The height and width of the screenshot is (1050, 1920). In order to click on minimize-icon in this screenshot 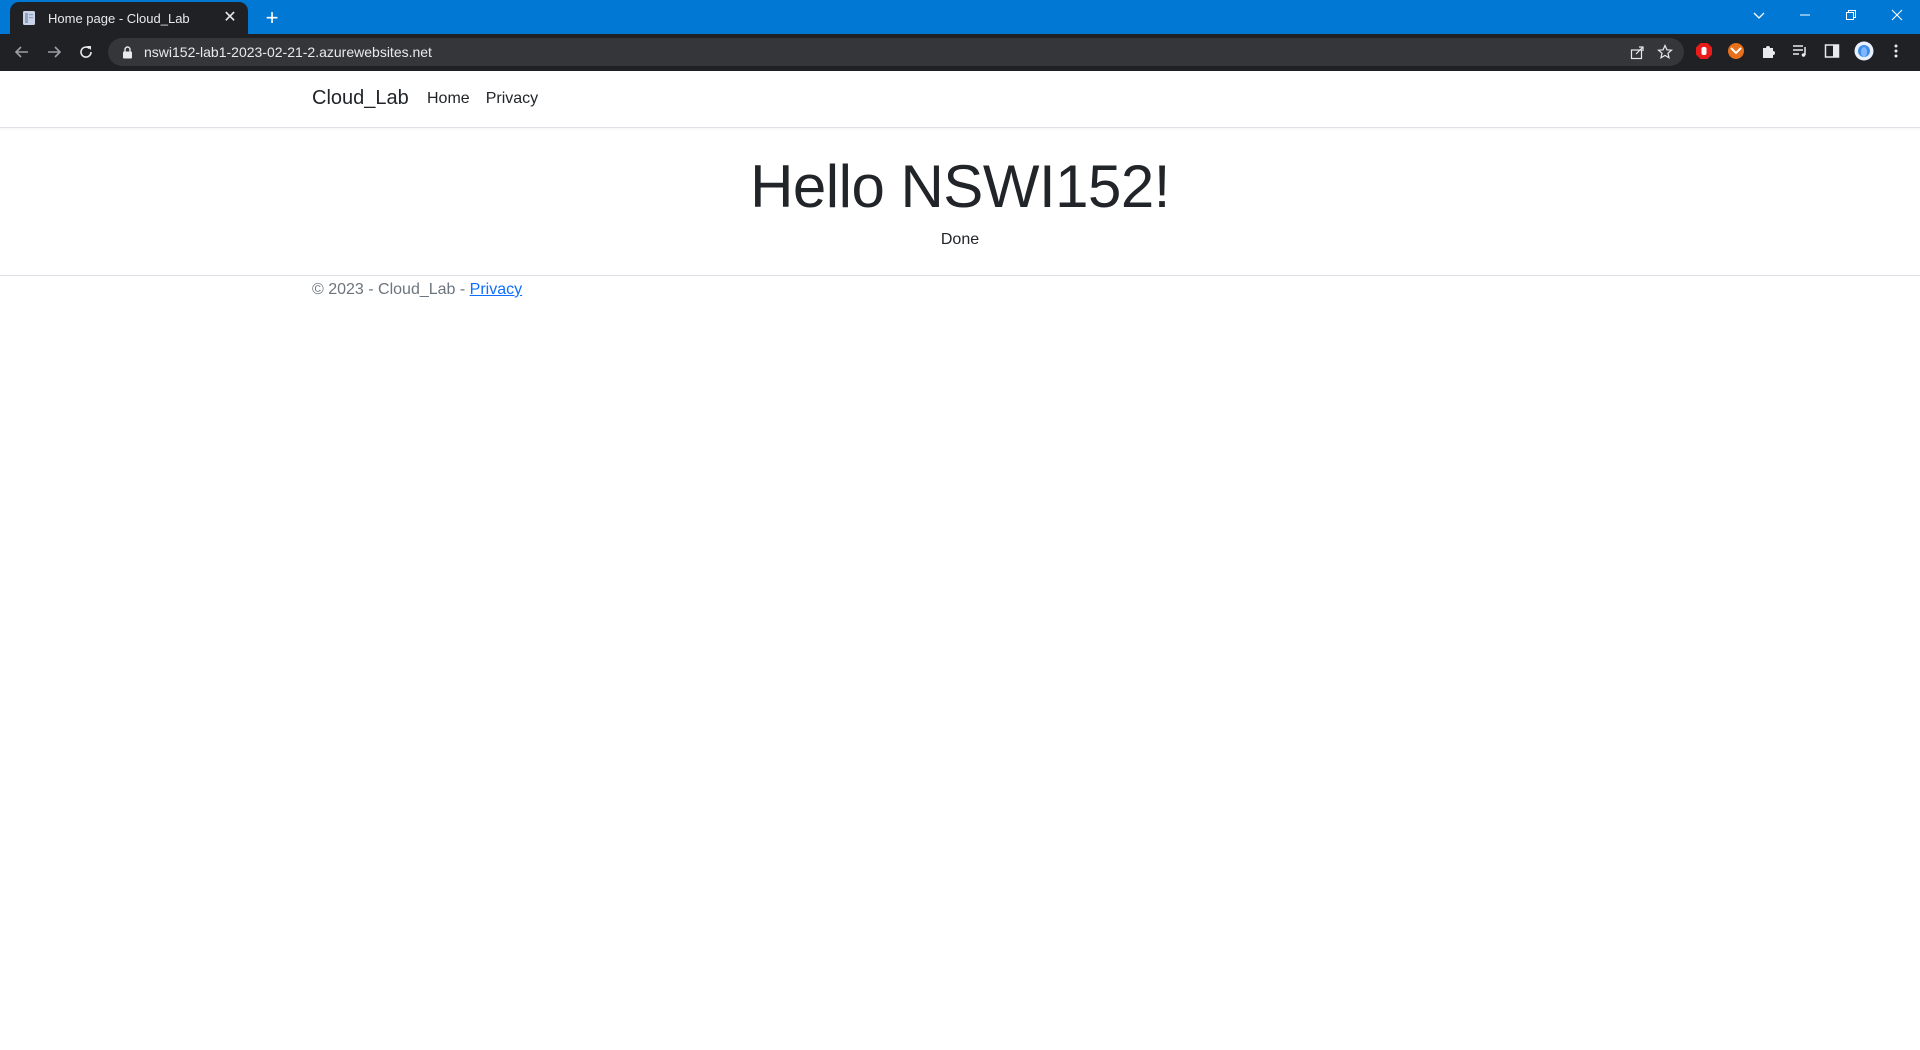, I will do `click(1805, 15)`.